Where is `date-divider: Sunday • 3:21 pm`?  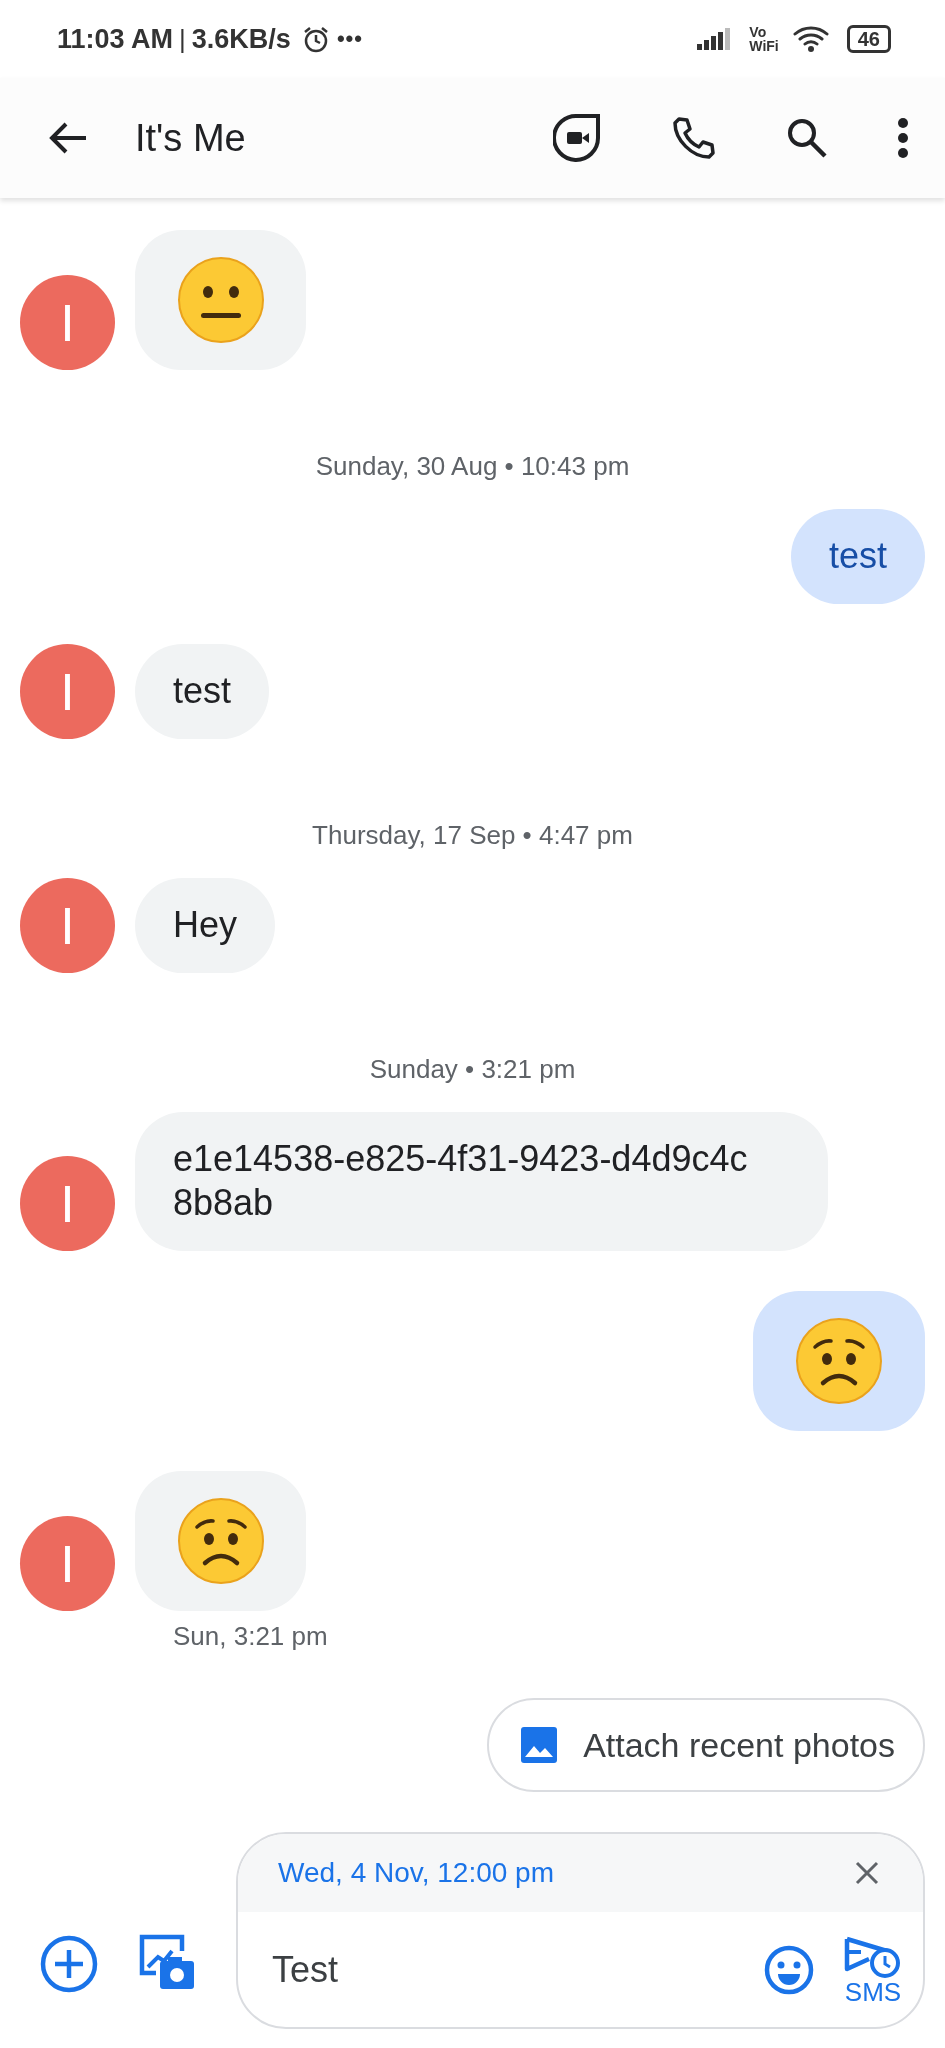
date-divider: Sunday • 3:21 pm is located at coordinates (472, 1069).